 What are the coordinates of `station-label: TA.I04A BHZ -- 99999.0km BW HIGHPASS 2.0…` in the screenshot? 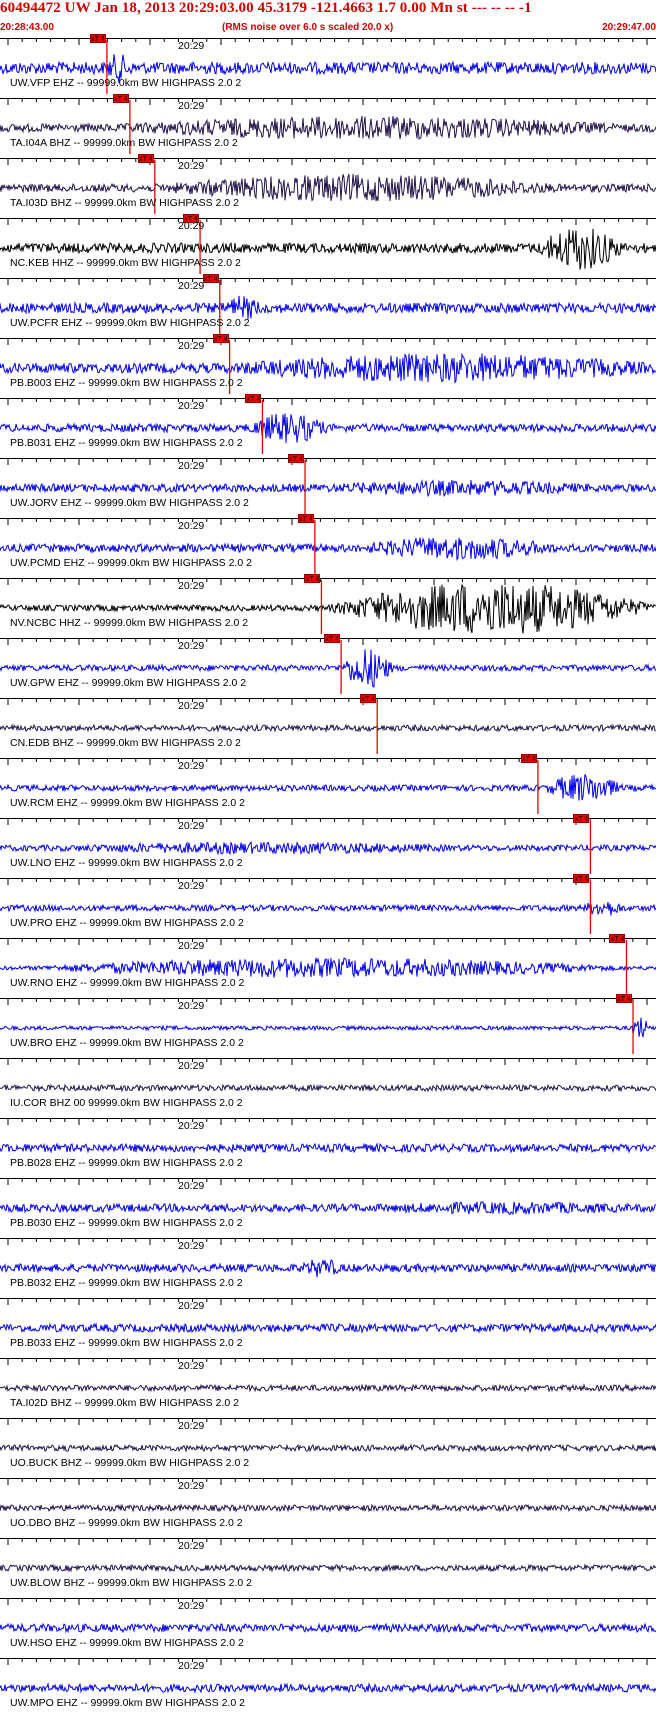 It's located at (124, 143).